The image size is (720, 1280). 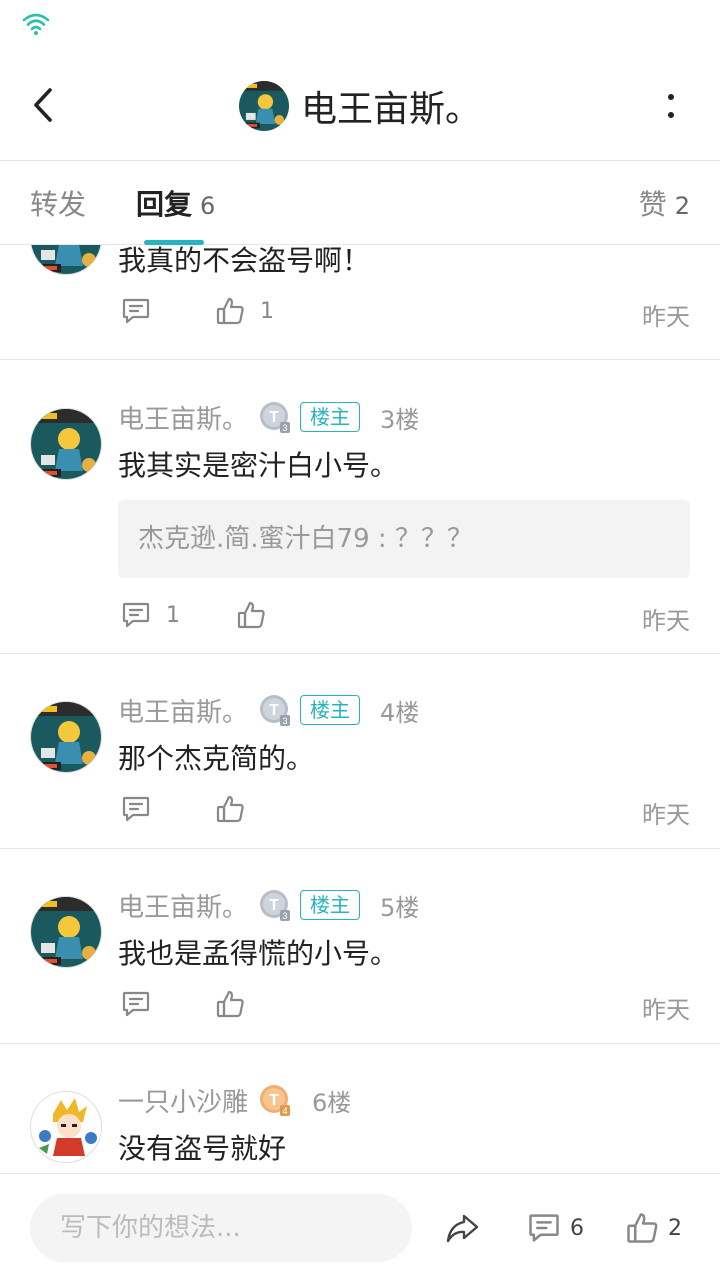 What do you see at coordinates (164, 204) in the screenshot?
I see `tab-label: 回复` at bounding box center [164, 204].